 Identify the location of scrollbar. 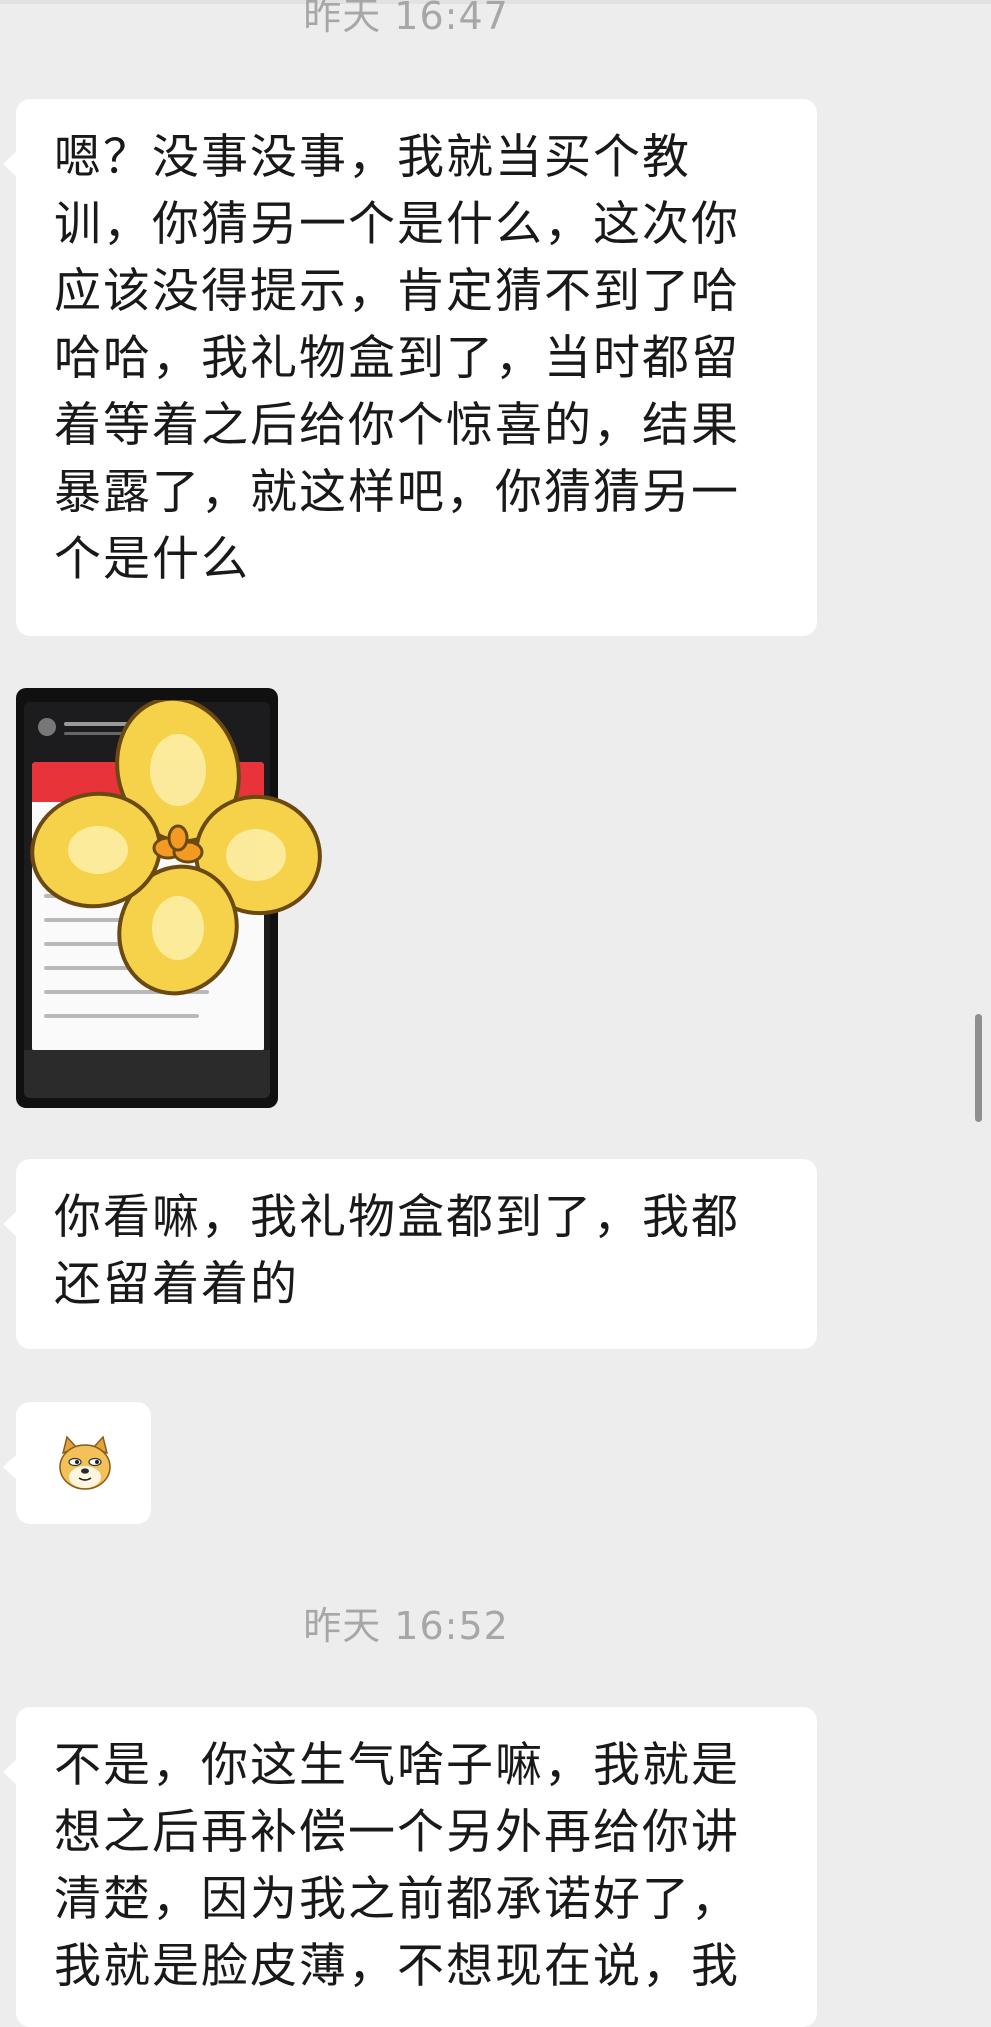
(978, 1068).